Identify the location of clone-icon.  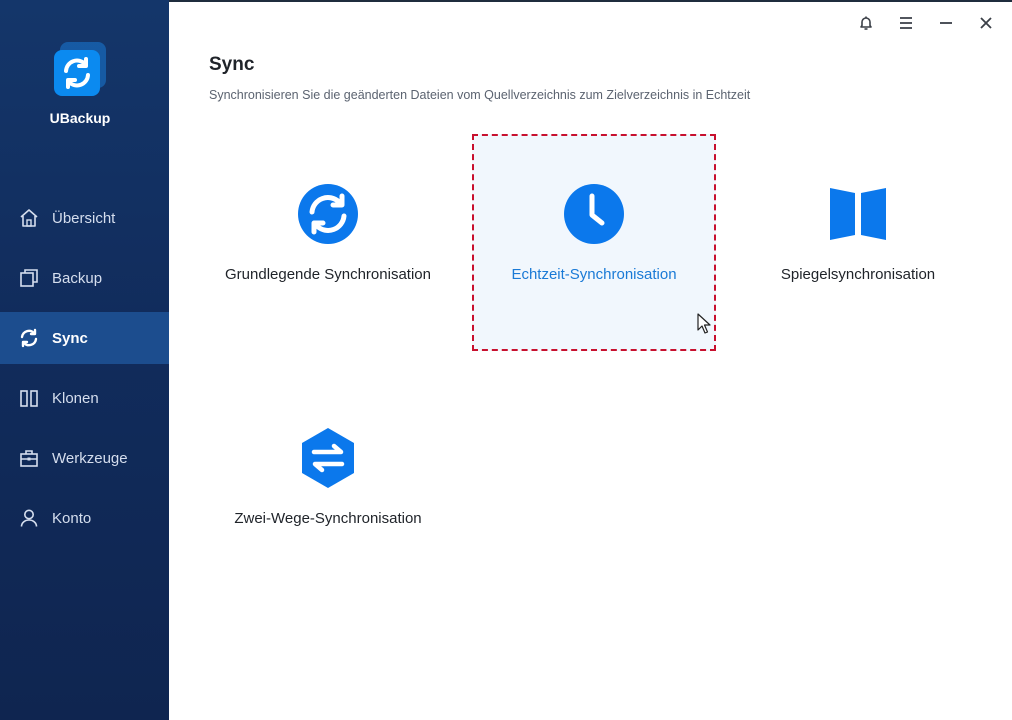
(29, 398).